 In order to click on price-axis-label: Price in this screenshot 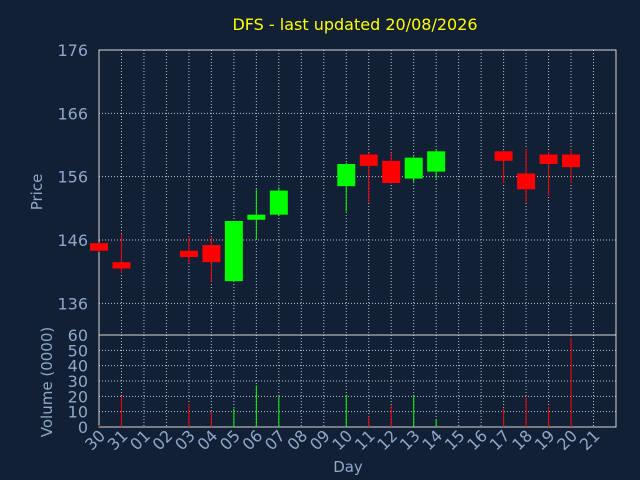, I will do `click(37, 192)`.